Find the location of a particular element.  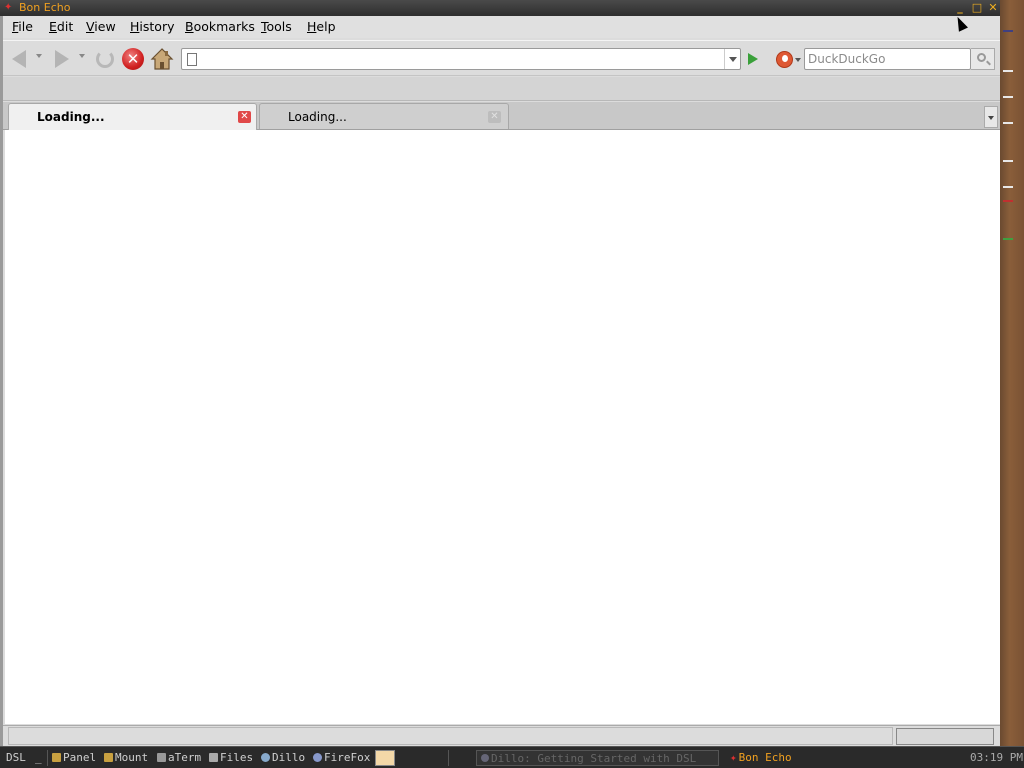

search-box is located at coordinates (887, 59).